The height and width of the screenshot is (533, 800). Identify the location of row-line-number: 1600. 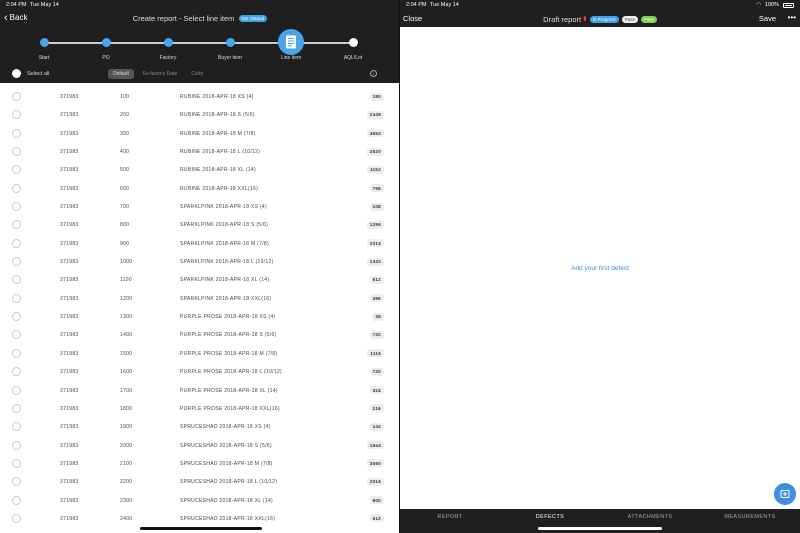
(126, 372).